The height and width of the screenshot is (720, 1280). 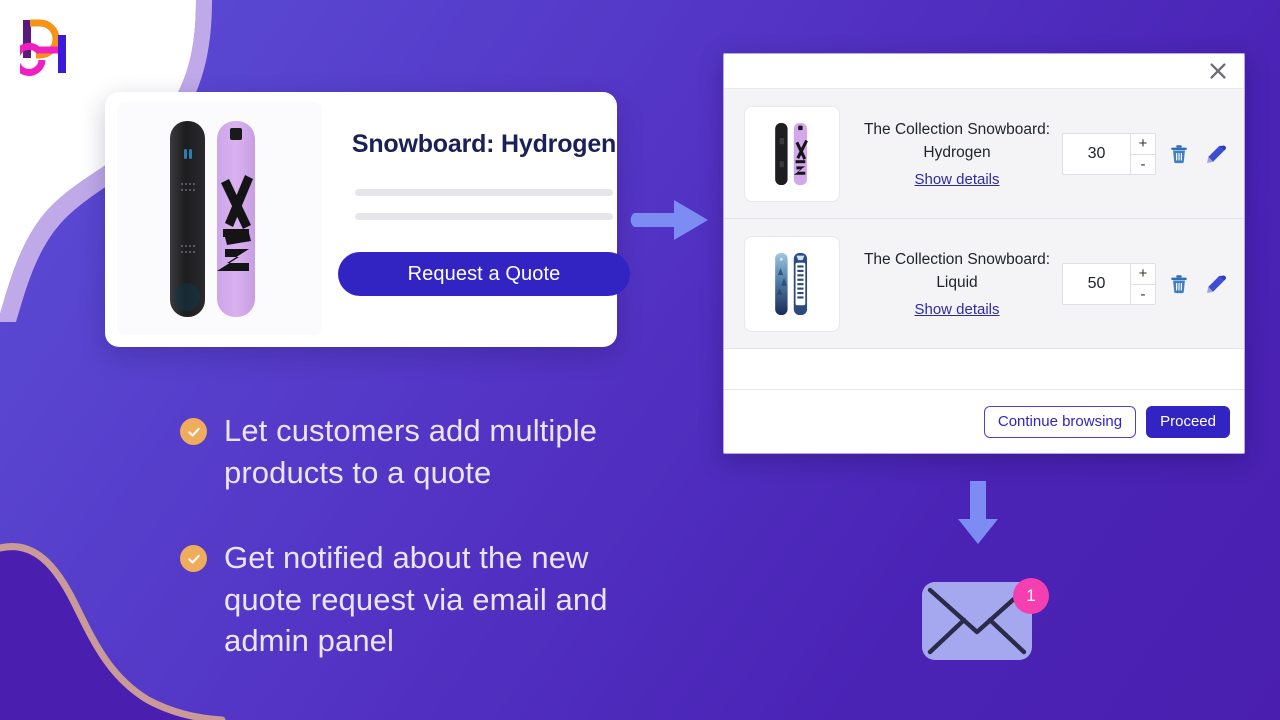 I want to click on item-actions: 50 + -, so click(x=1146, y=283).